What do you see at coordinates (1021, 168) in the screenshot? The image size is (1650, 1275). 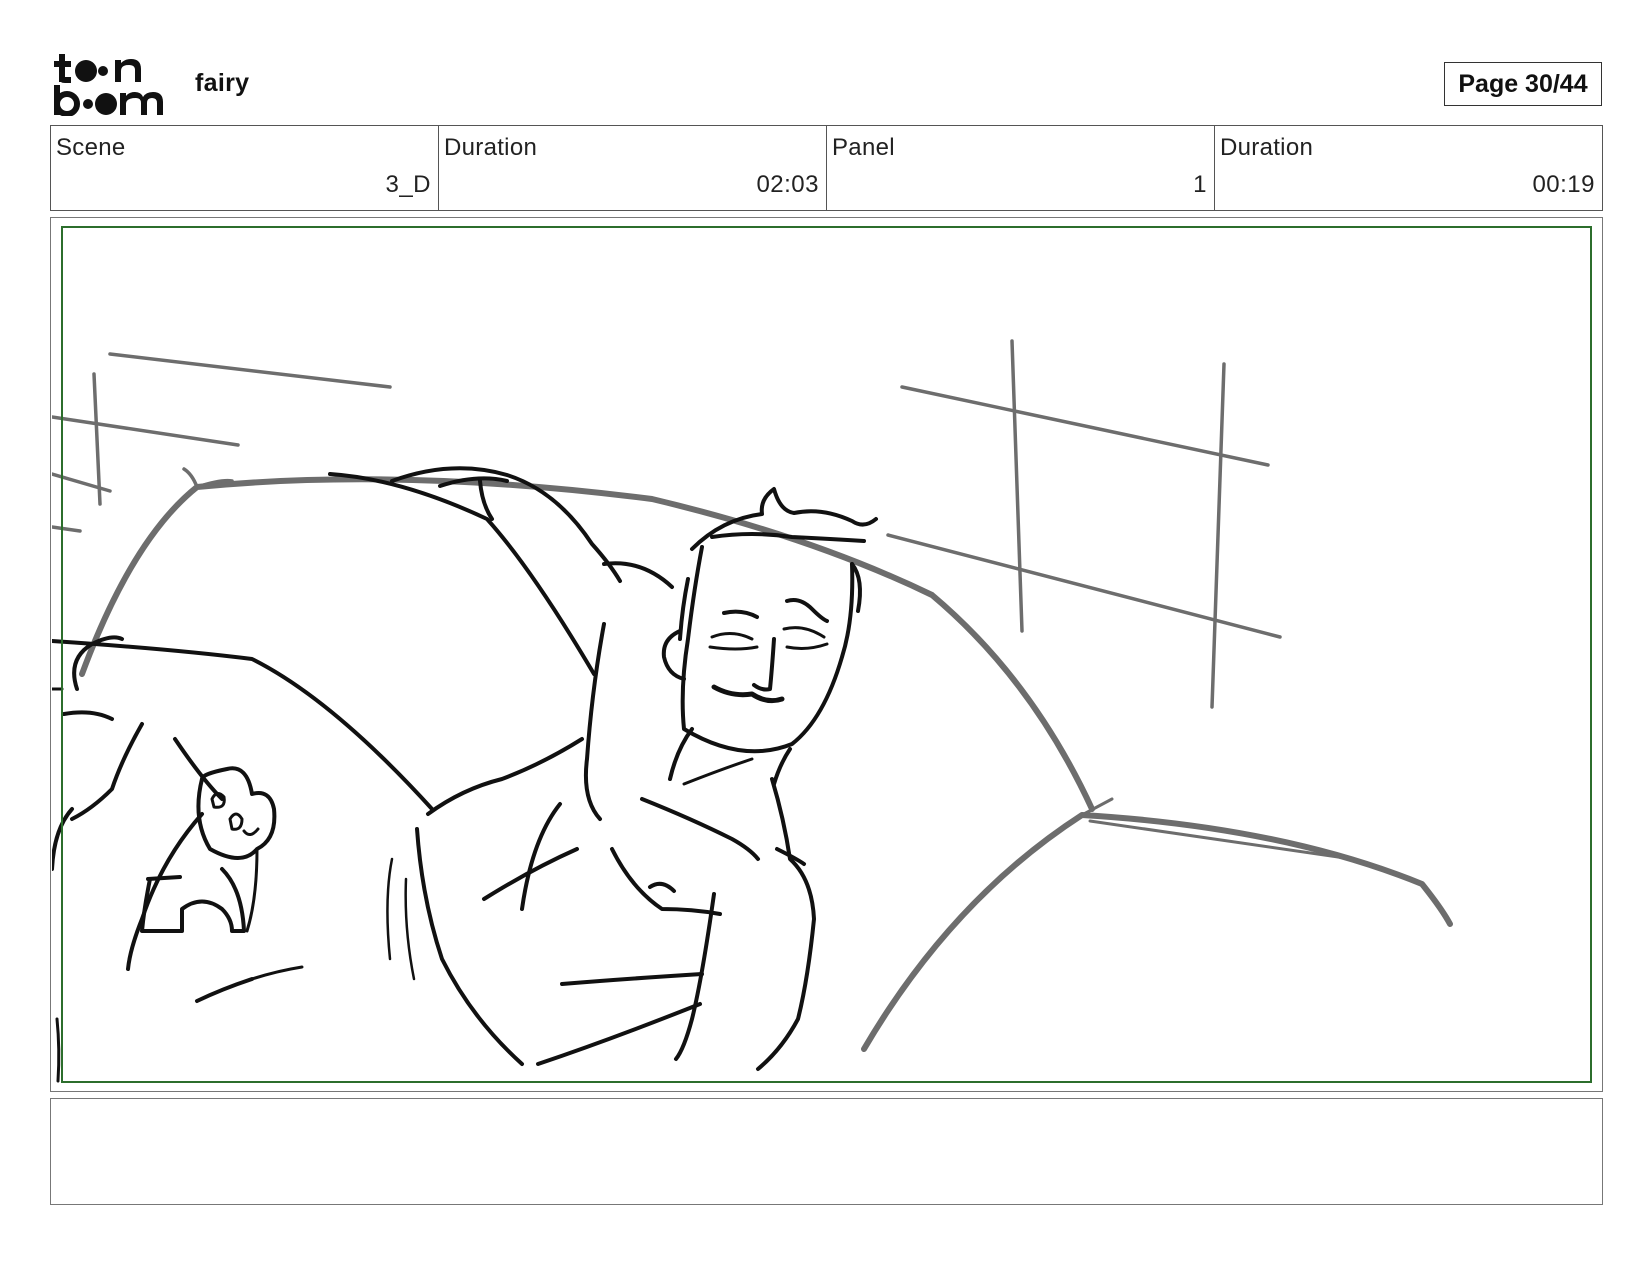 I see `panel-cell: Panel 1` at bounding box center [1021, 168].